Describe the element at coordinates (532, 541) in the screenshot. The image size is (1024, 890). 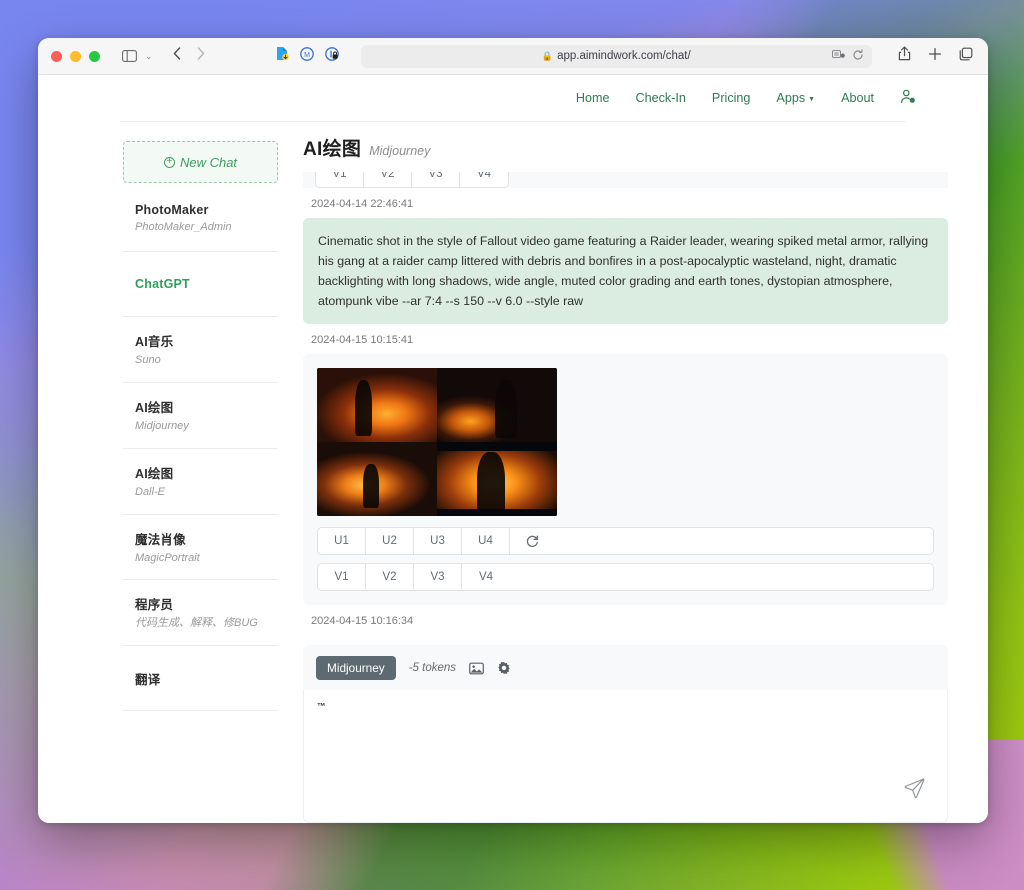
I see `refresh-icon` at that location.